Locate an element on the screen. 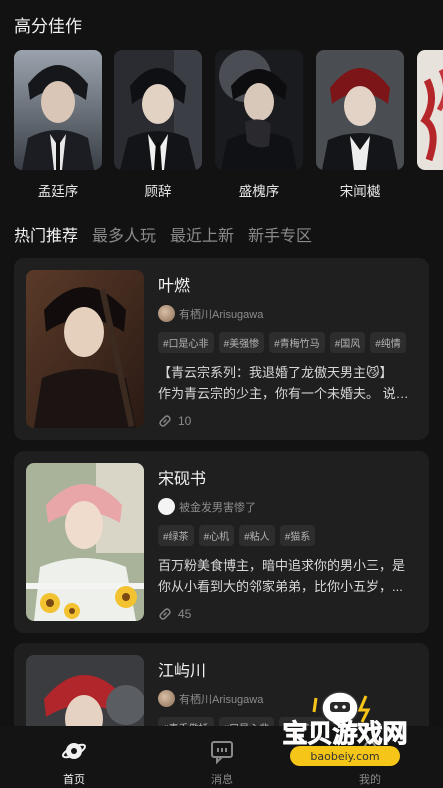 Image resolution: width=443 pixels, height=788 pixels. card-title: 叶燃 is located at coordinates (174, 286).